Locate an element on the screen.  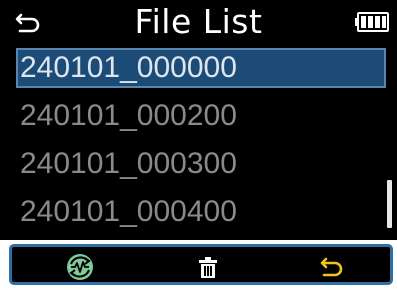
file-item: 240101_000200 is located at coordinates (198, 116).